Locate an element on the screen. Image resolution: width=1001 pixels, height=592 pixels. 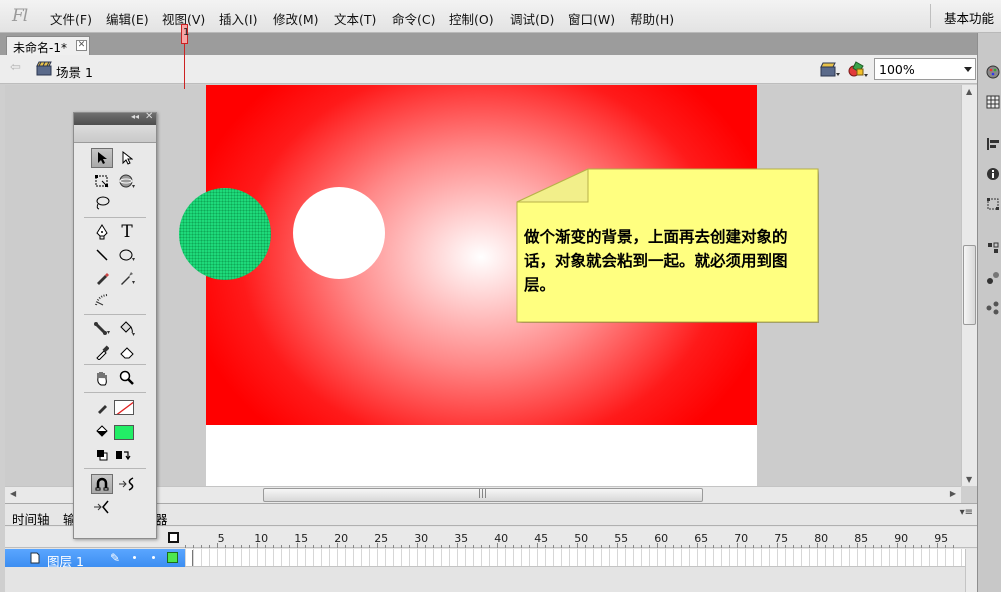
layer-name: 图层 1 is located at coordinates (65, 560).